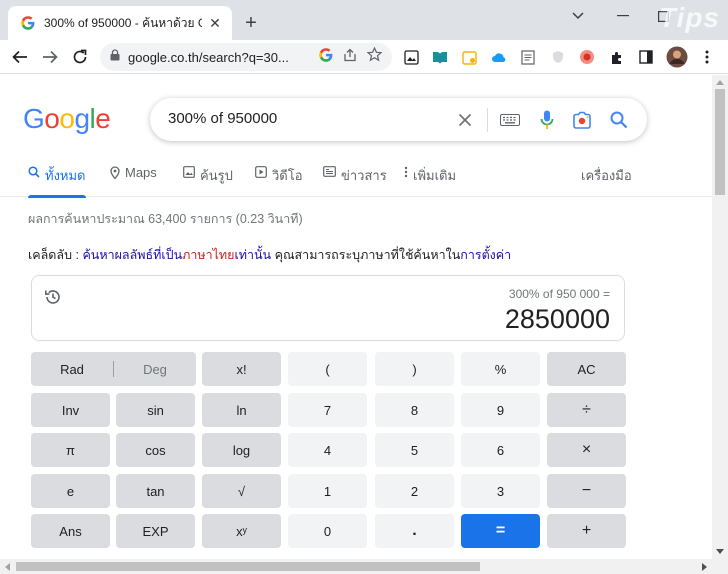 The width and height of the screenshot is (728, 574). What do you see at coordinates (606, 181) in the screenshot?
I see `tools-button: เครื่องมือ` at bounding box center [606, 181].